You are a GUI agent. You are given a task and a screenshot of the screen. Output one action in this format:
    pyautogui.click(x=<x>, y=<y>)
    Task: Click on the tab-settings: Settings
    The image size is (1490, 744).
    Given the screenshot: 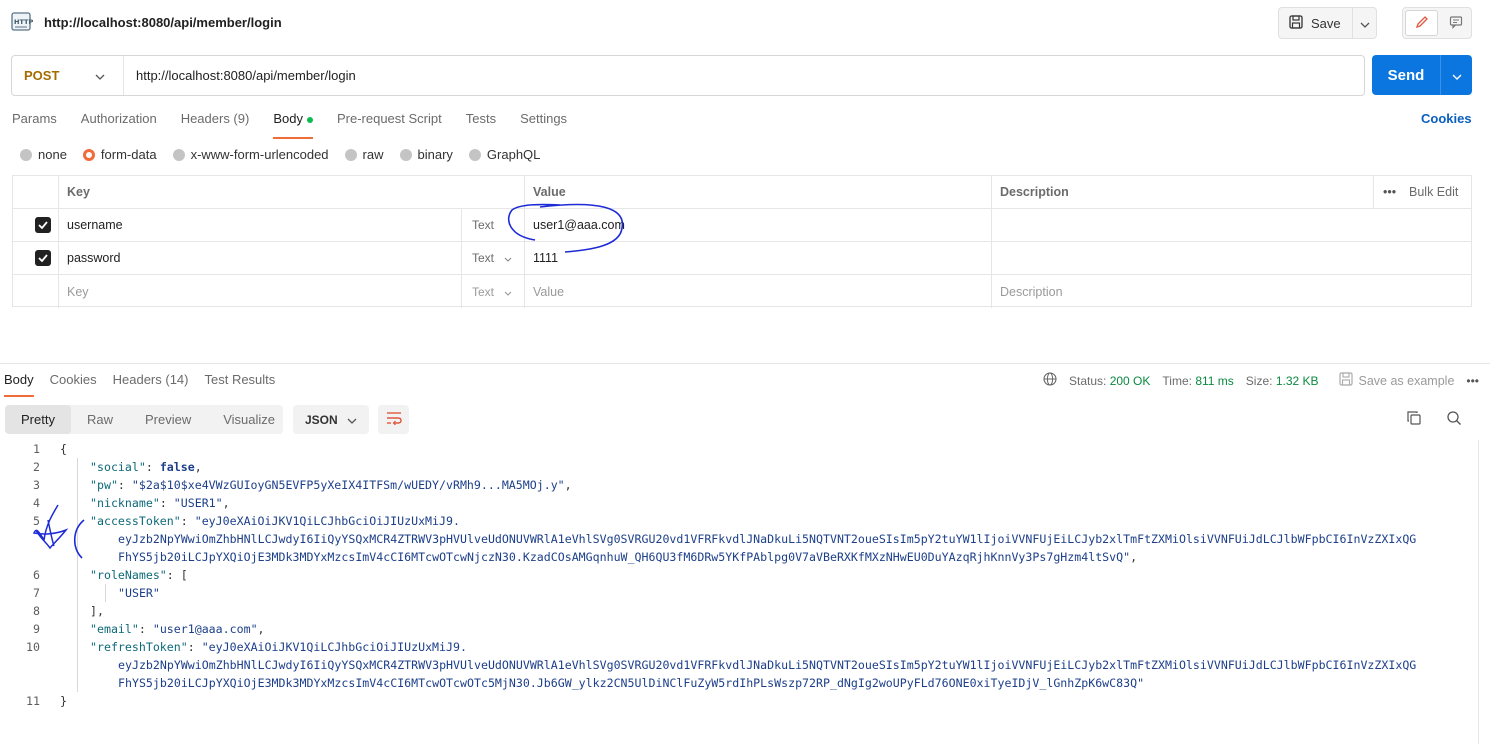 What is the action you would take?
    pyautogui.click(x=543, y=123)
    